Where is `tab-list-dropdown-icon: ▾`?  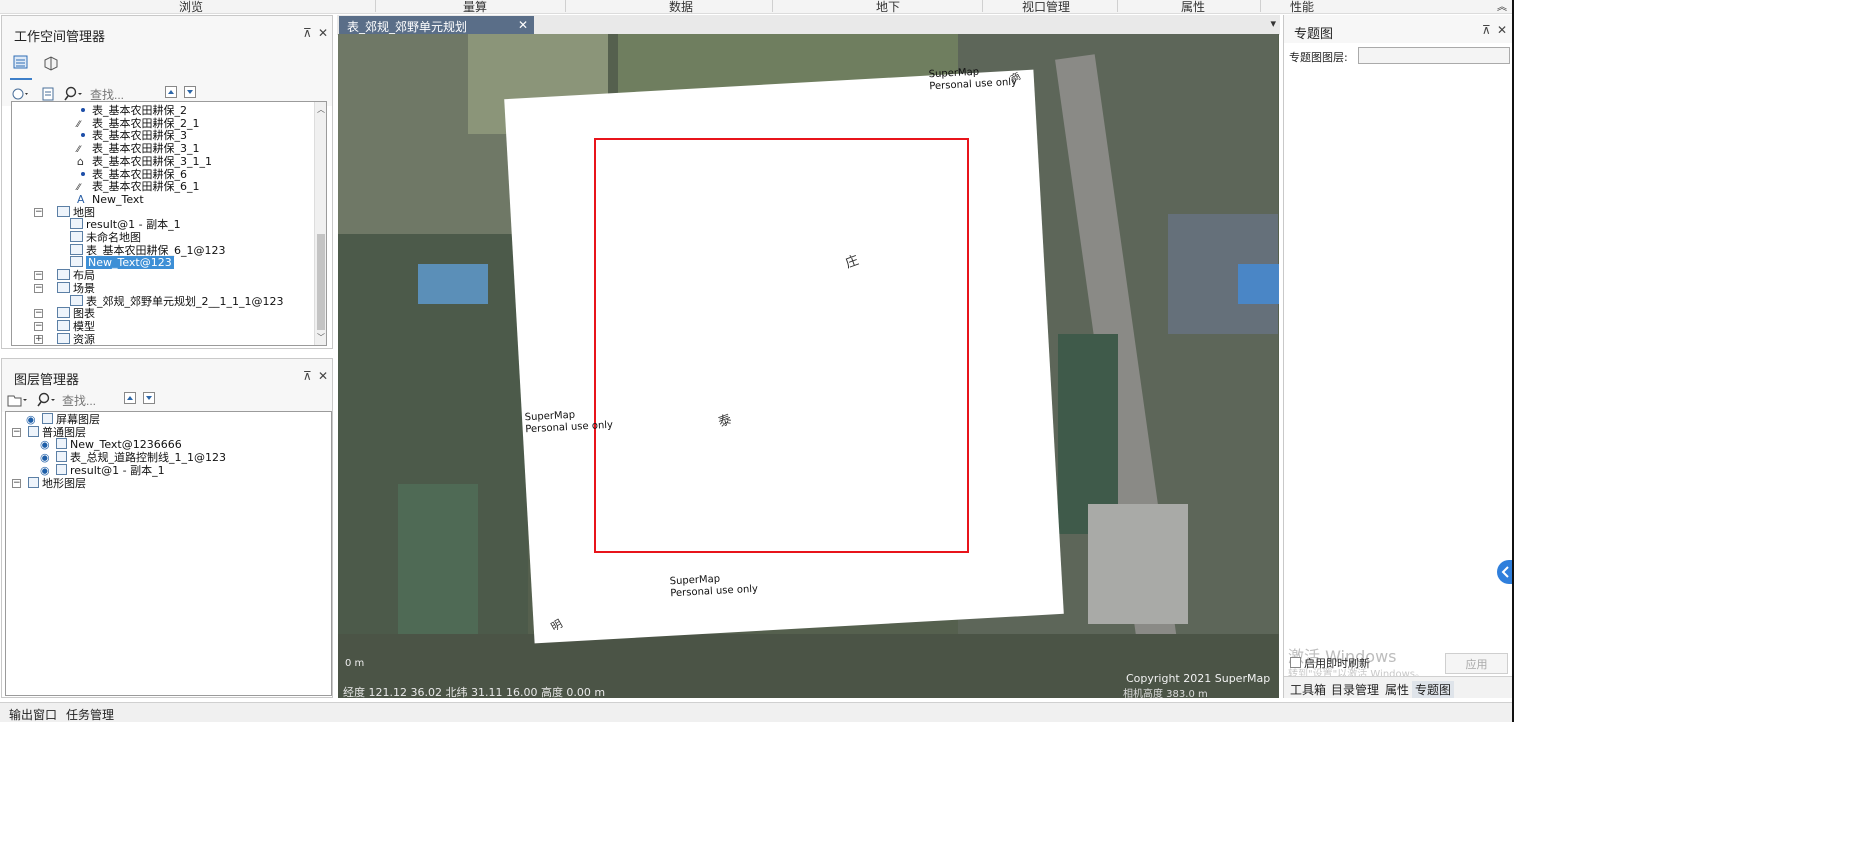
tab-list-dropdown-icon: ▾ is located at coordinates (1273, 23).